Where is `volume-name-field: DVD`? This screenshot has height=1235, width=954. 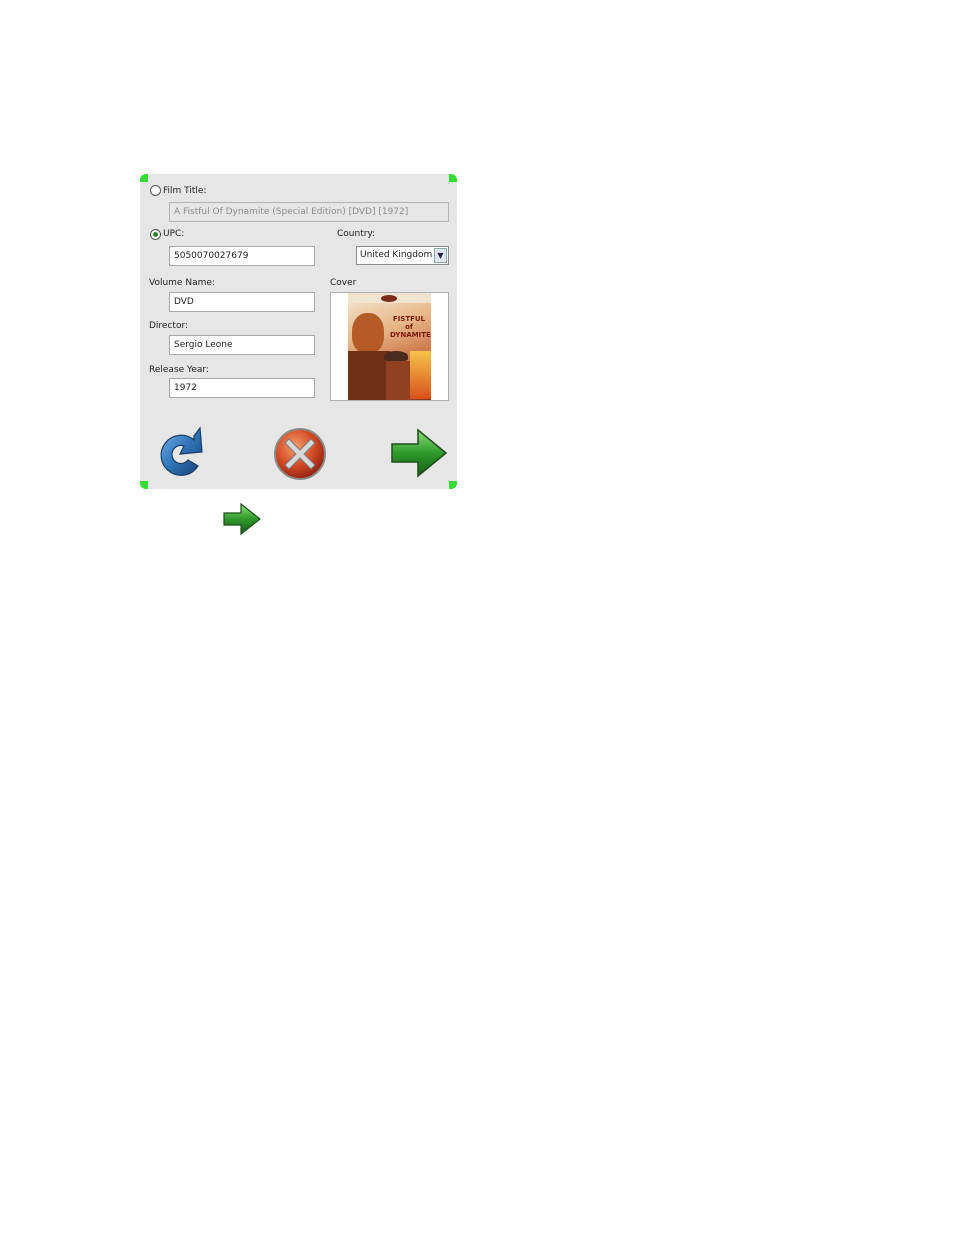
volume-name-field: DVD is located at coordinates (242, 302).